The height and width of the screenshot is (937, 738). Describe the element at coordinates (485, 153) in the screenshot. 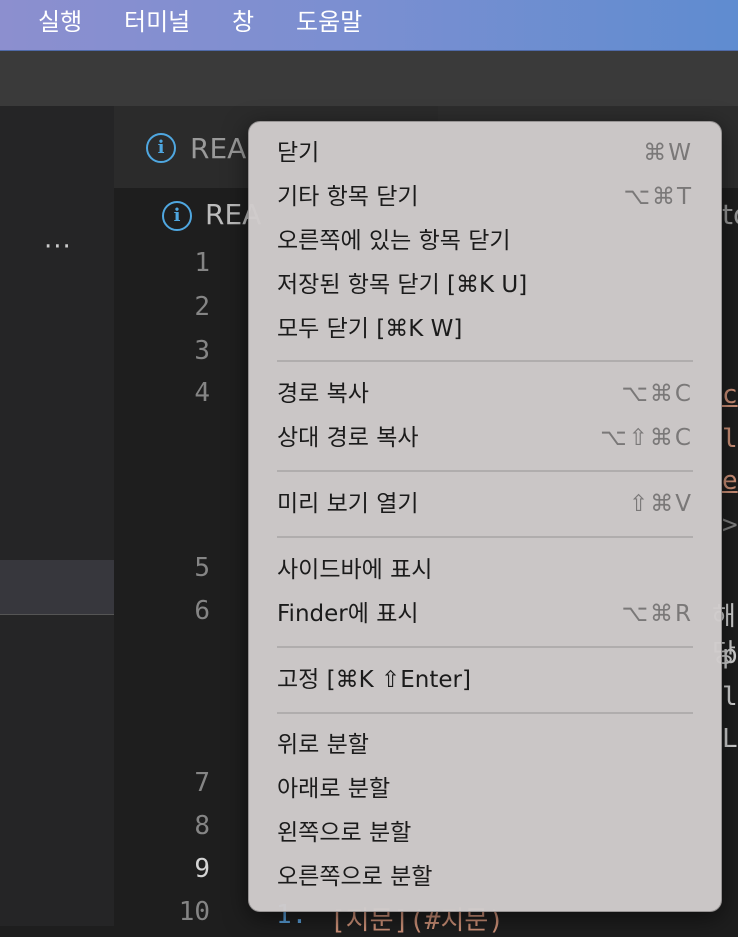

I see `menu-item-close: 닫기 ⌘W` at that location.